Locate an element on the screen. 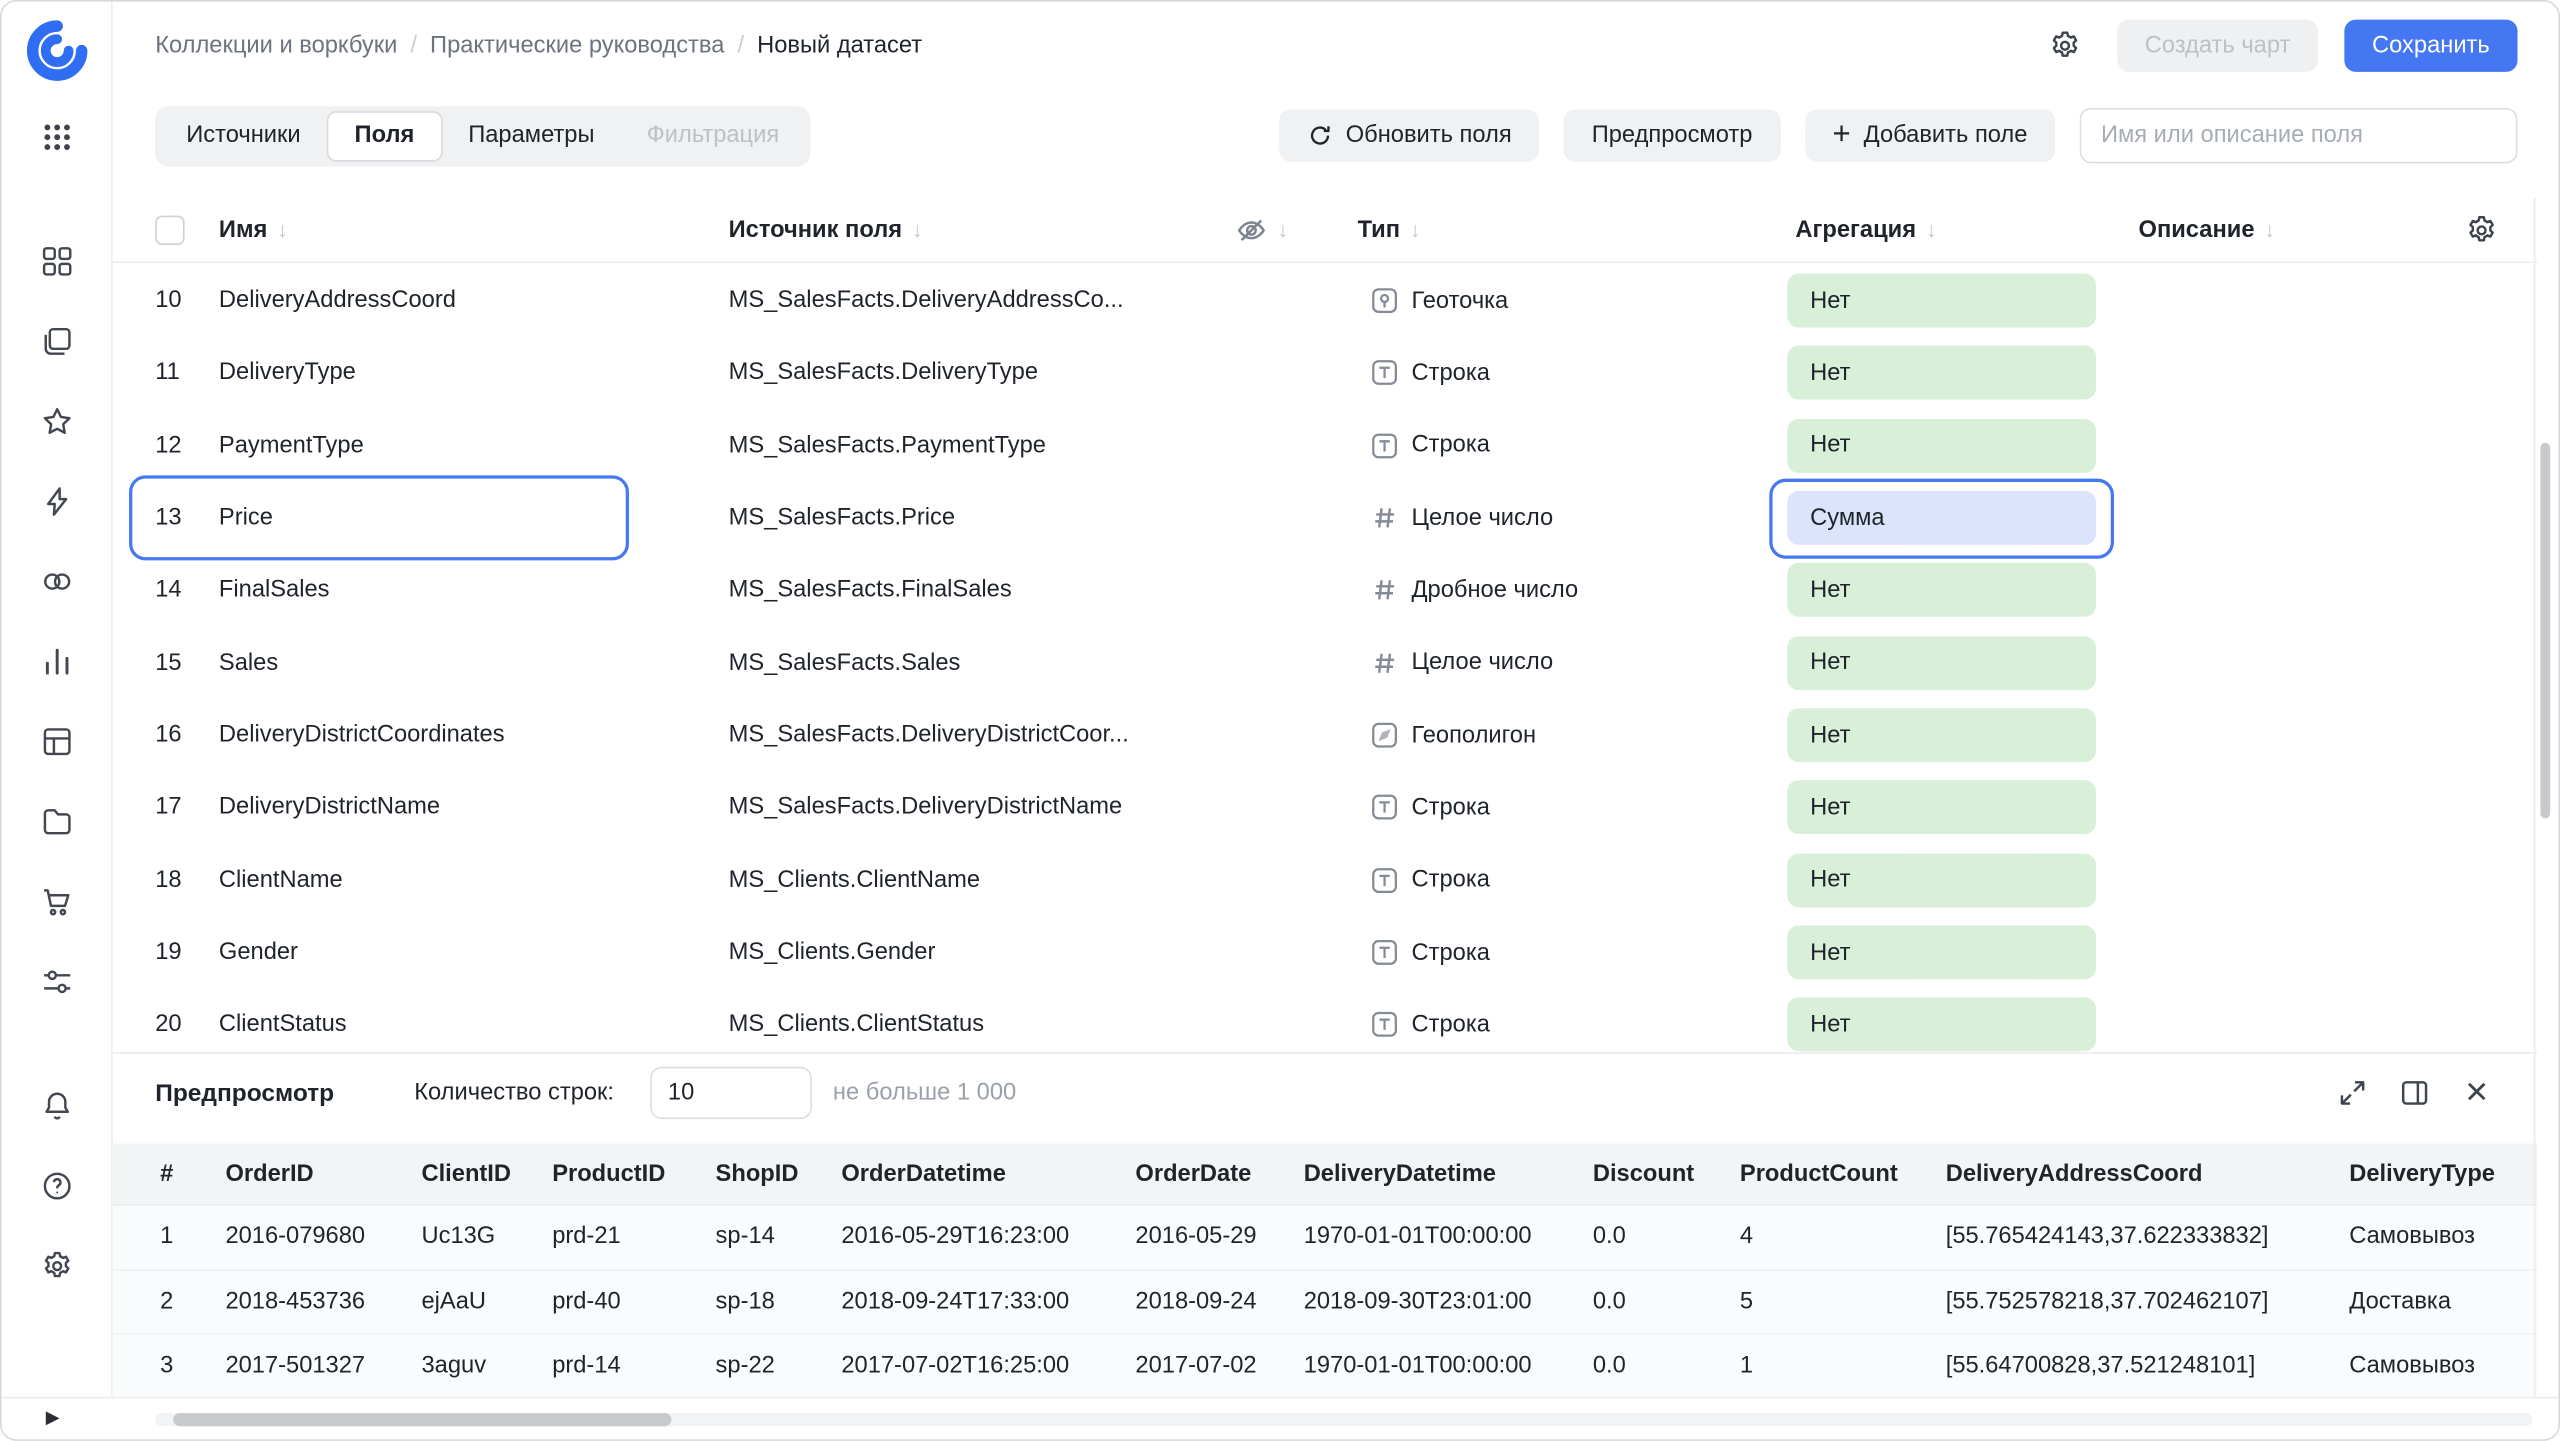 The width and height of the screenshot is (2560, 1441). charts-icon is located at coordinates (57, 661).